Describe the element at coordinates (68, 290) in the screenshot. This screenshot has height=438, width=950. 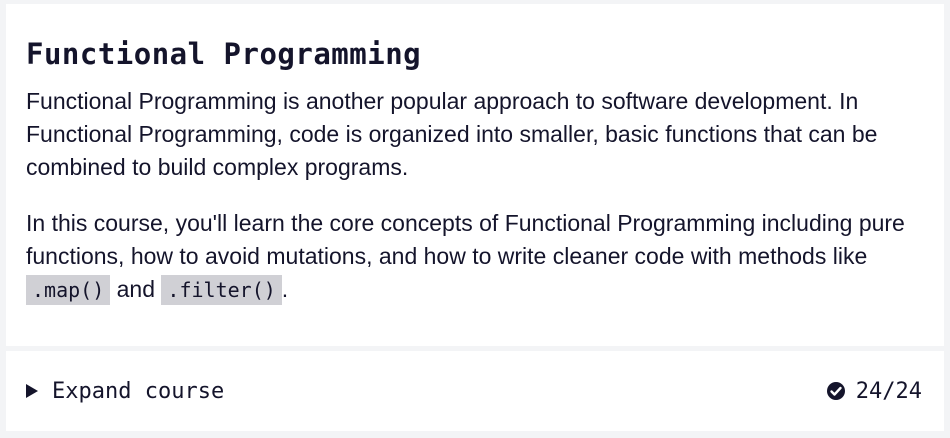
I see `code-map: .map()` at that location.